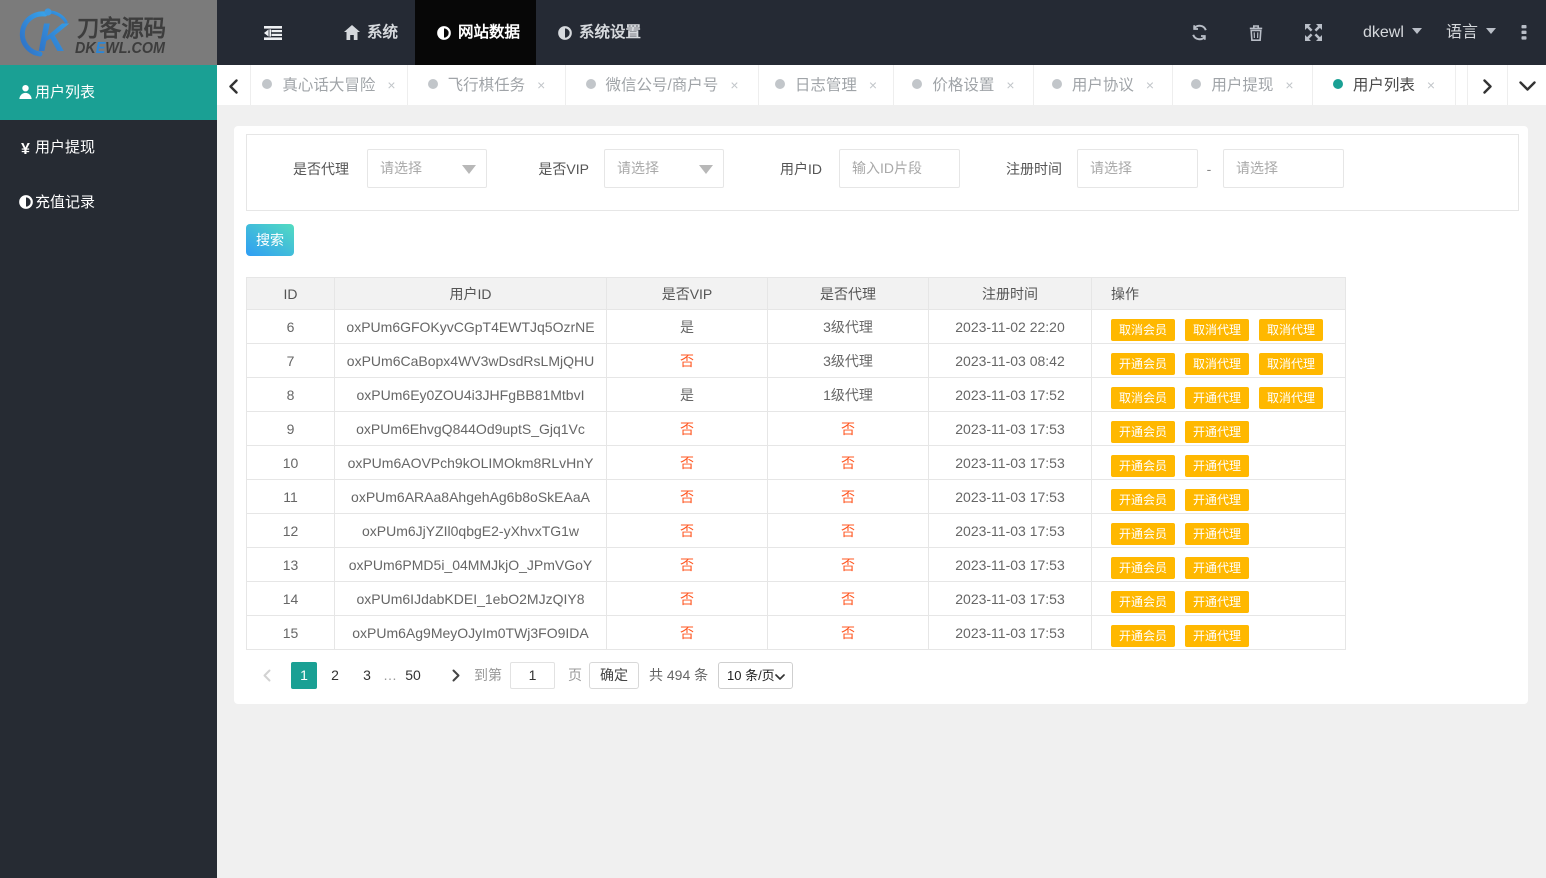  I want to click on svg-text: DKEWL.COM, so click(120, 48).